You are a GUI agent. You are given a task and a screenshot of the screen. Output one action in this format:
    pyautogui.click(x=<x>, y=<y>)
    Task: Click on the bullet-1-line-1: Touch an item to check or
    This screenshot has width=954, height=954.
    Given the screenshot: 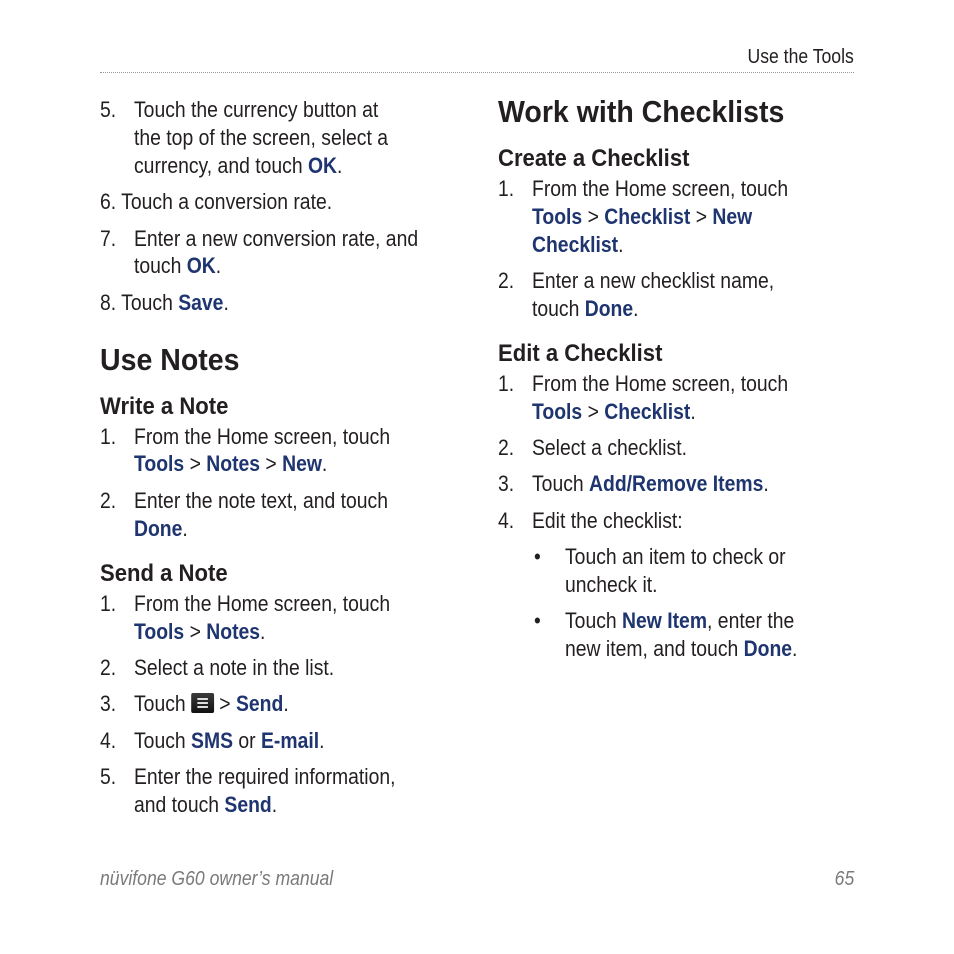 What is the action you would take?
    pyautogui.click(x=675, y=556)
    